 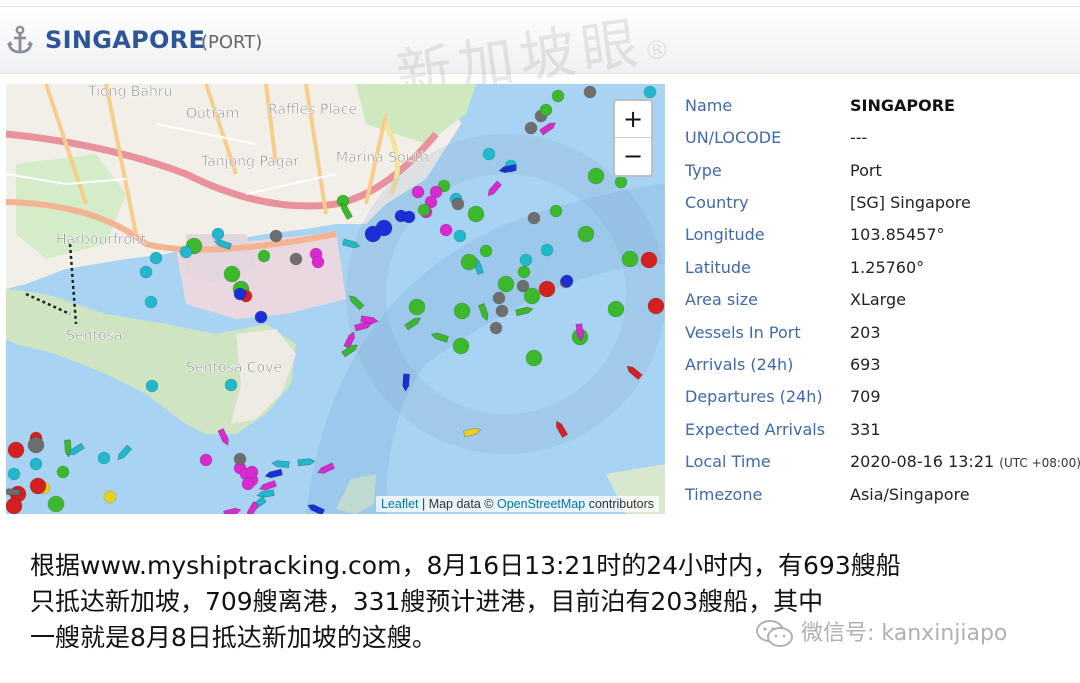 I want to click on local-time-value: 2020-08-16 13:21, so click(x=922, y=461).